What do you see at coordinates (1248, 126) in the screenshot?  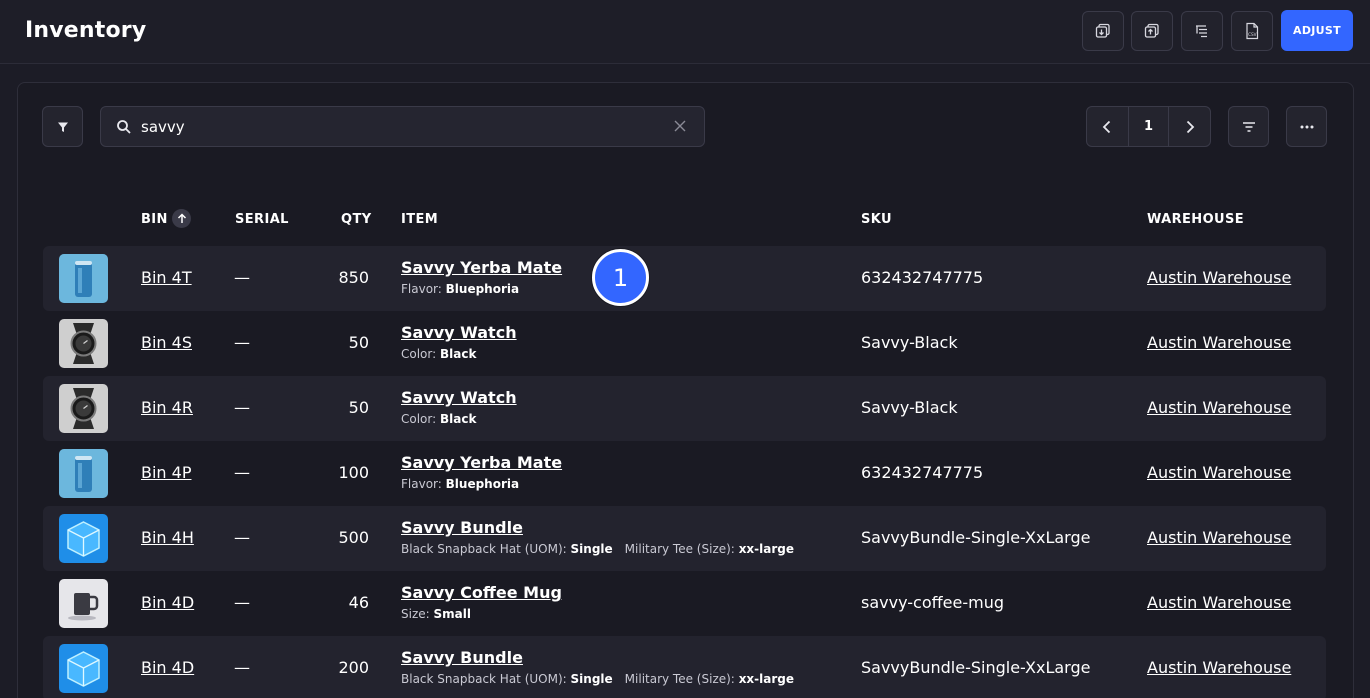 I see `sort-options-button` at bounding box center [1248, 126].